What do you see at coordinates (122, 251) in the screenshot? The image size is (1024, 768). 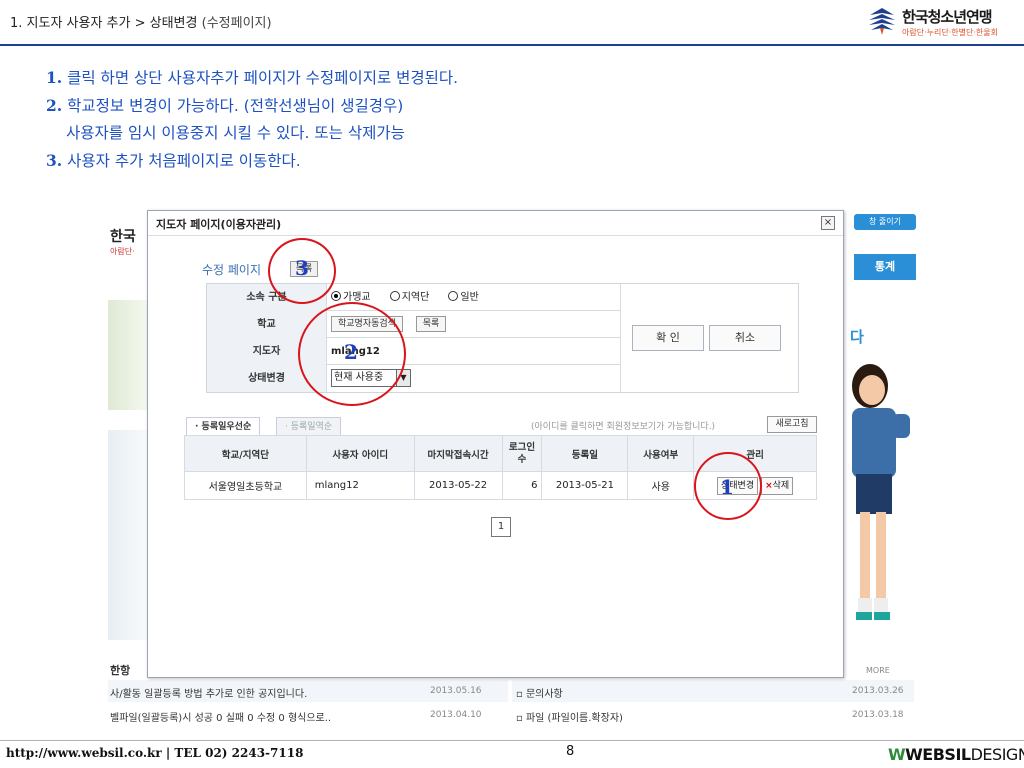 I see `background-logo-sub: 아람단·` at bounding box center [122, 251].